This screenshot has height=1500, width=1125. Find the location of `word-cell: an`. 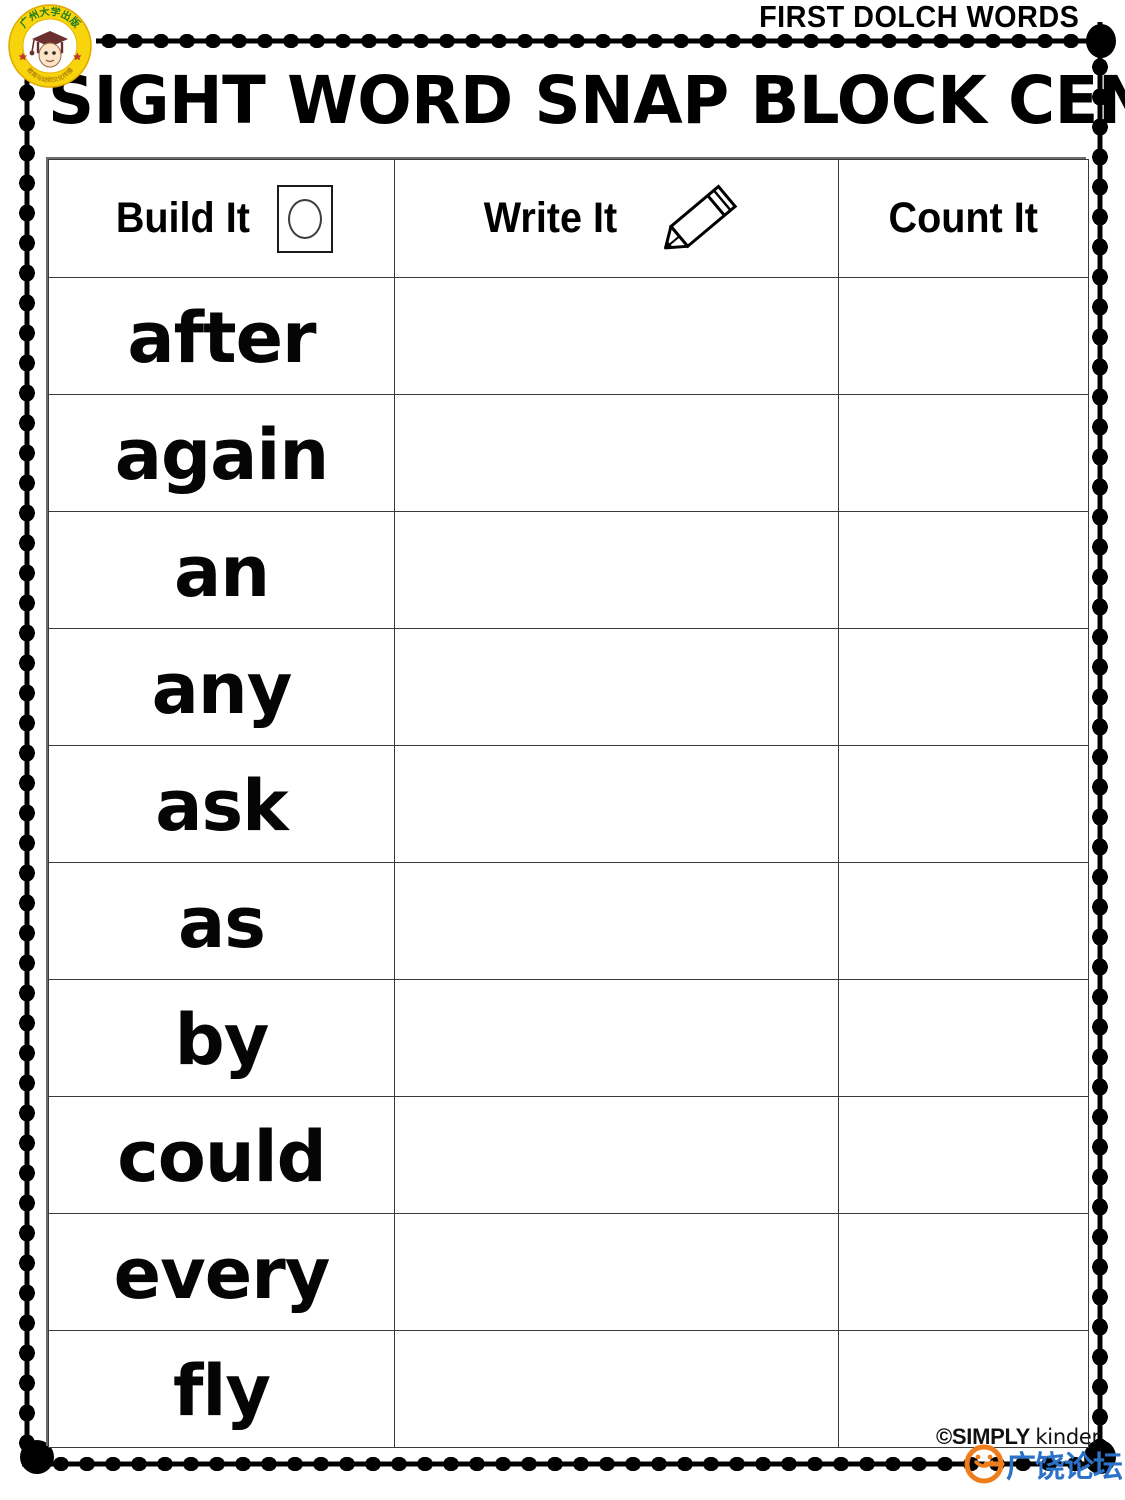

word-cell: an is located at coordinates (221, 570).